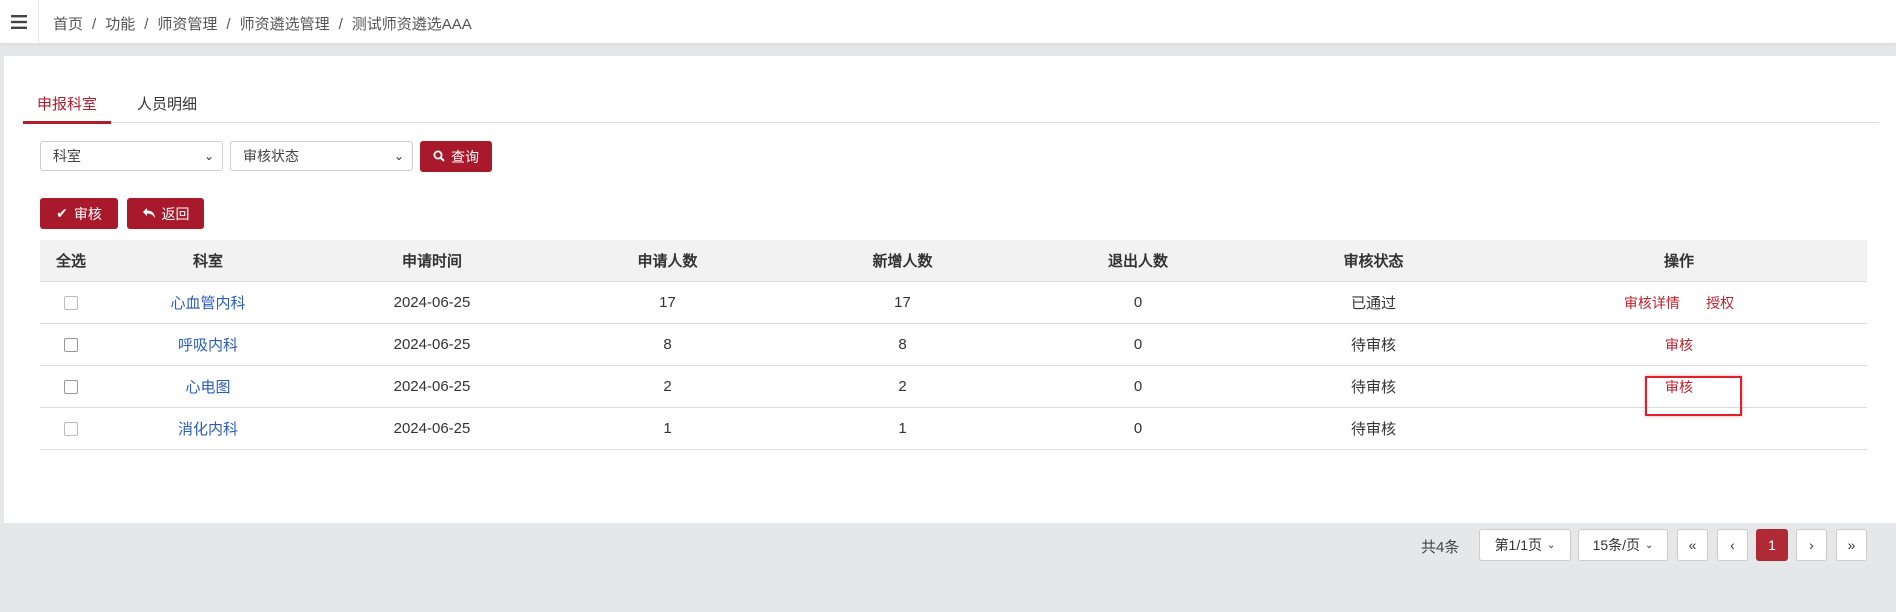 The height and width of the screenshot is (612, 1896). I want to click on breadcrumb-current: 测试师资遴选AAA, so click(411, 24).